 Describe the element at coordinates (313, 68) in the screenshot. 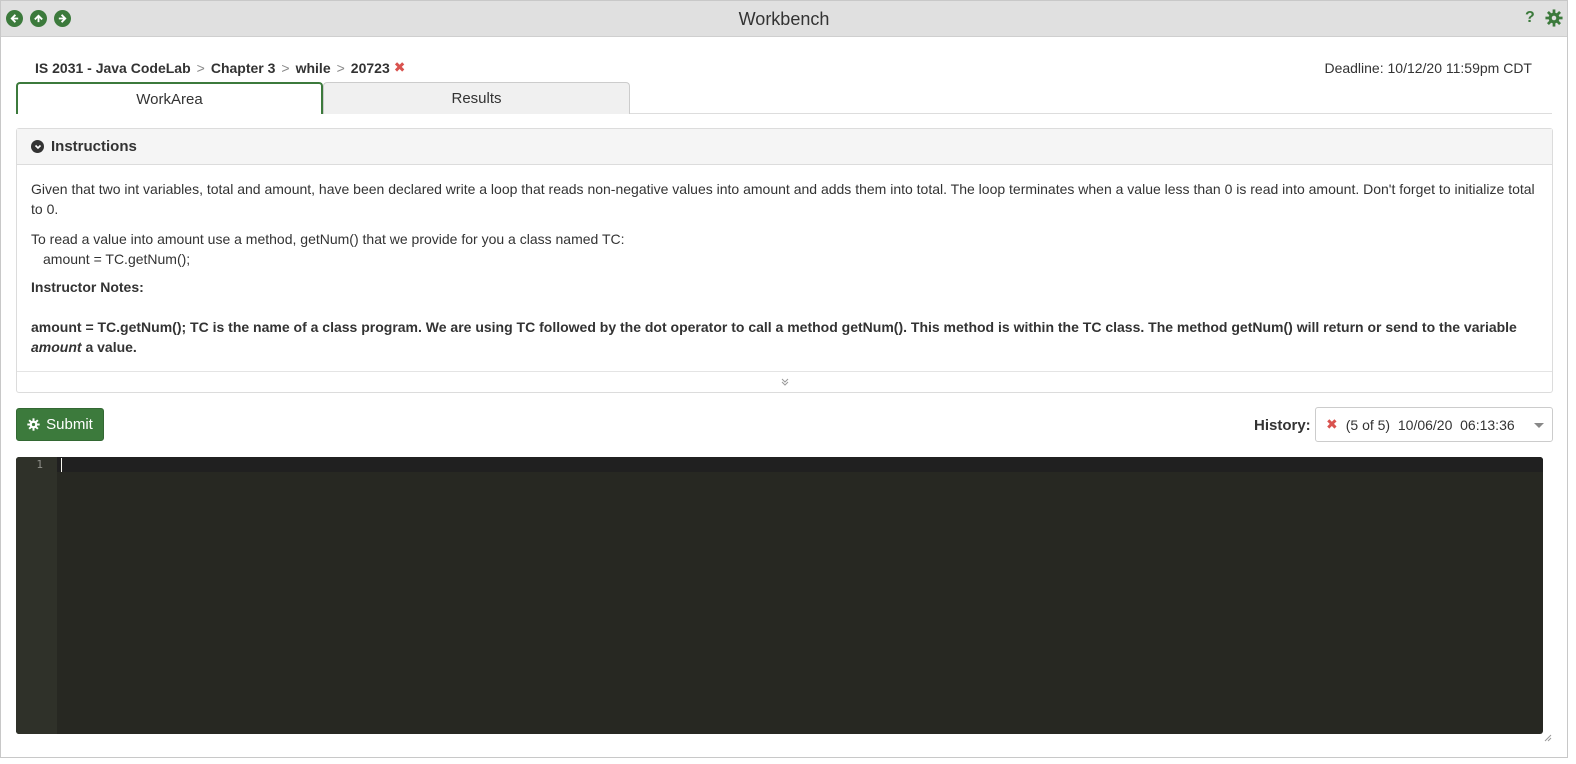

I see `breadcrumb-section: while` at that location.